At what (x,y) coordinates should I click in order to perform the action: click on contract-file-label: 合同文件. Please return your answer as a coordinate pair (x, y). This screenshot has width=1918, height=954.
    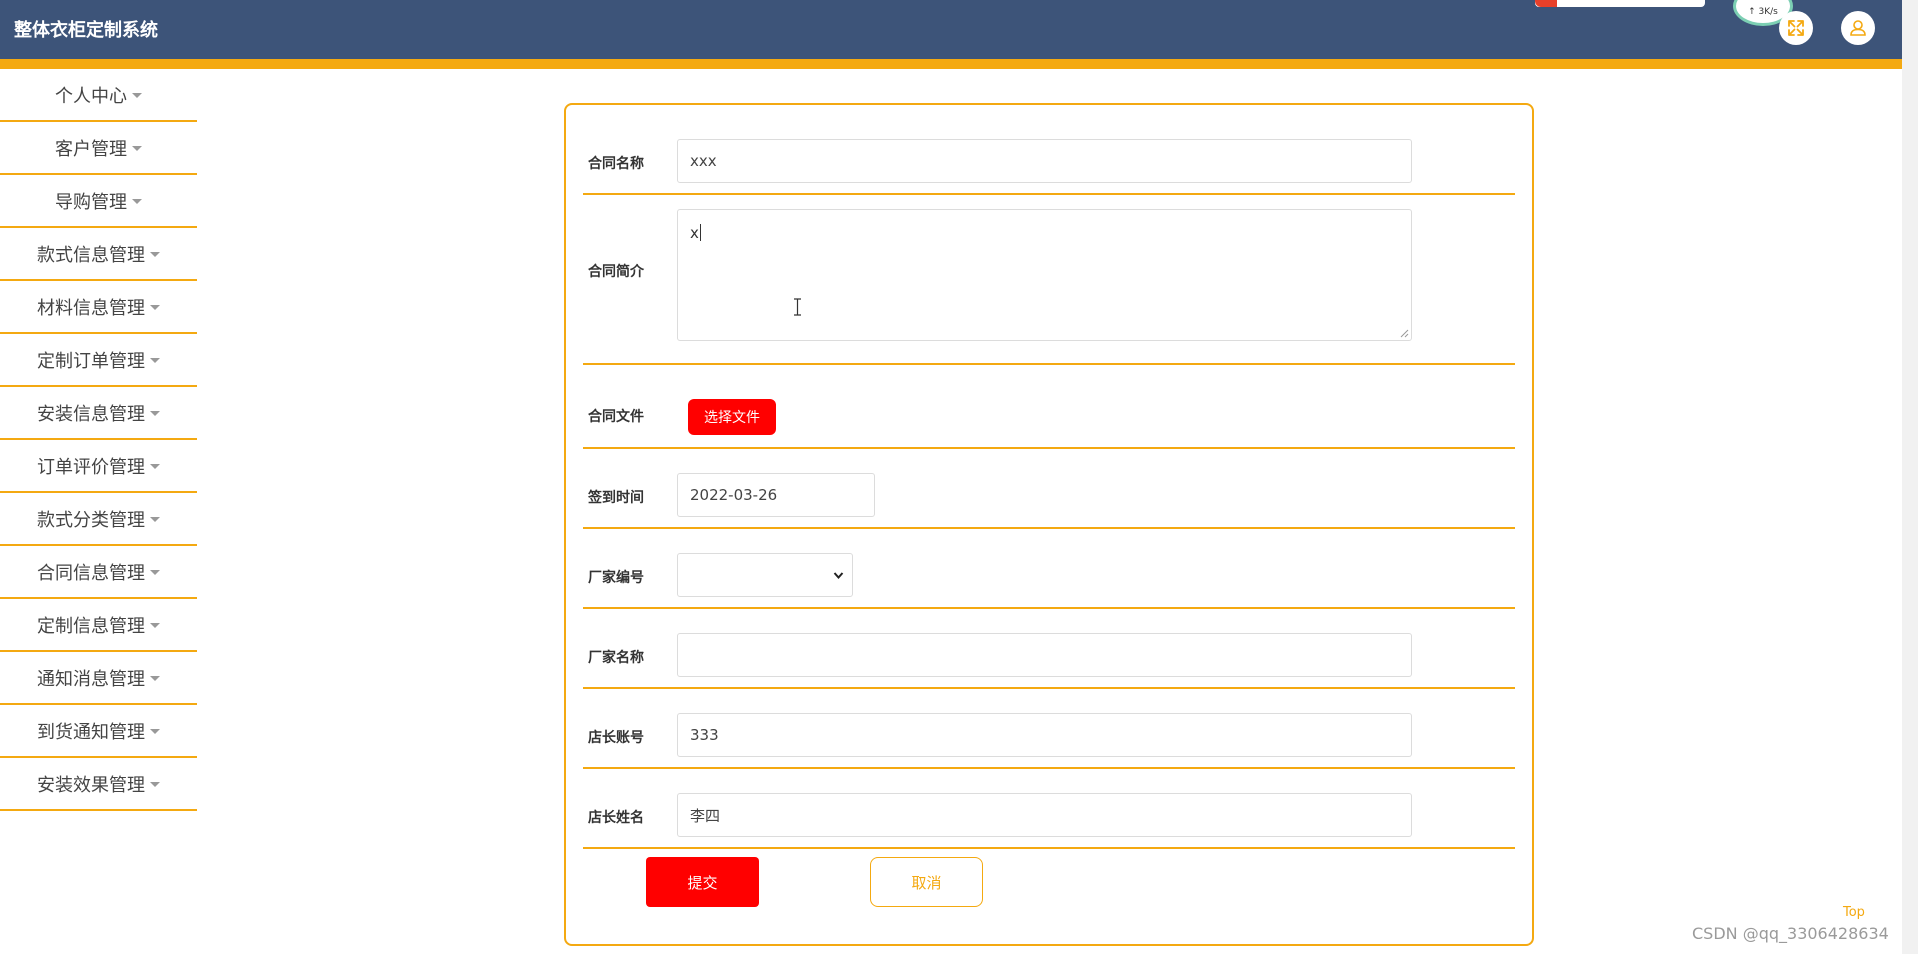
    Looking at the image, I should click on (616, 417).